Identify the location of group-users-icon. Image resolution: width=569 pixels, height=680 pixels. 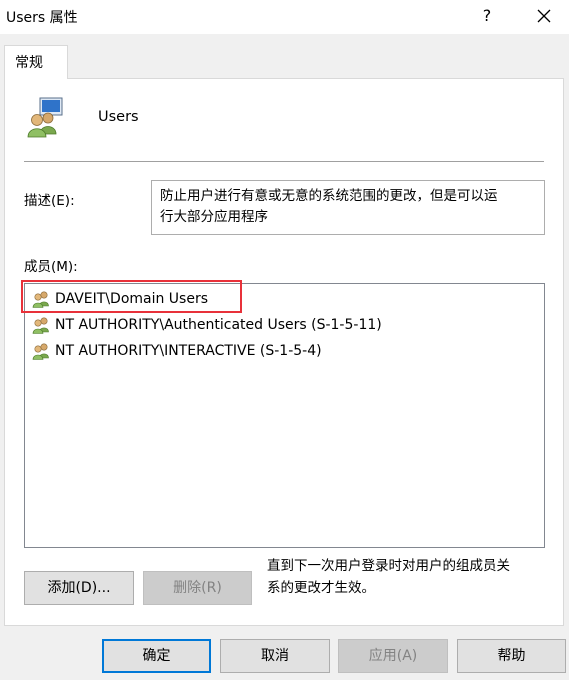
(45, 117).